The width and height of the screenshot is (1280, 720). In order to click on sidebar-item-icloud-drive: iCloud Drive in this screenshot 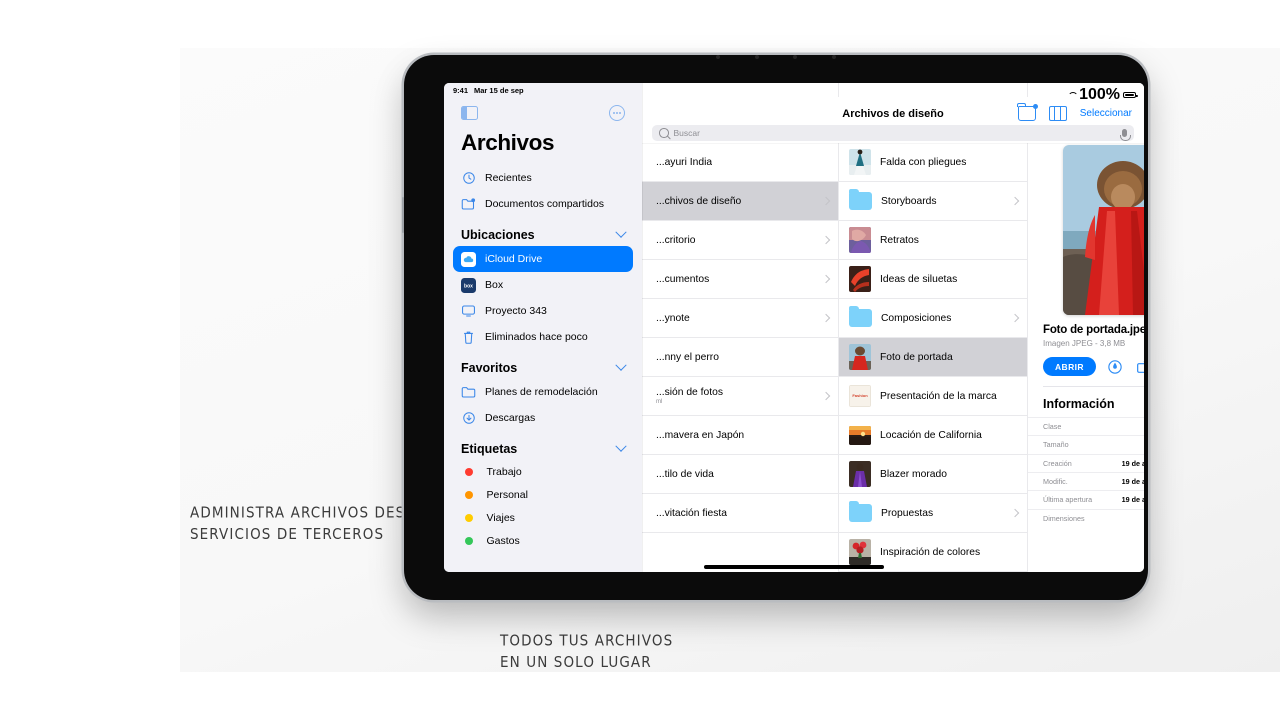, I will do `click(543, 259)`.